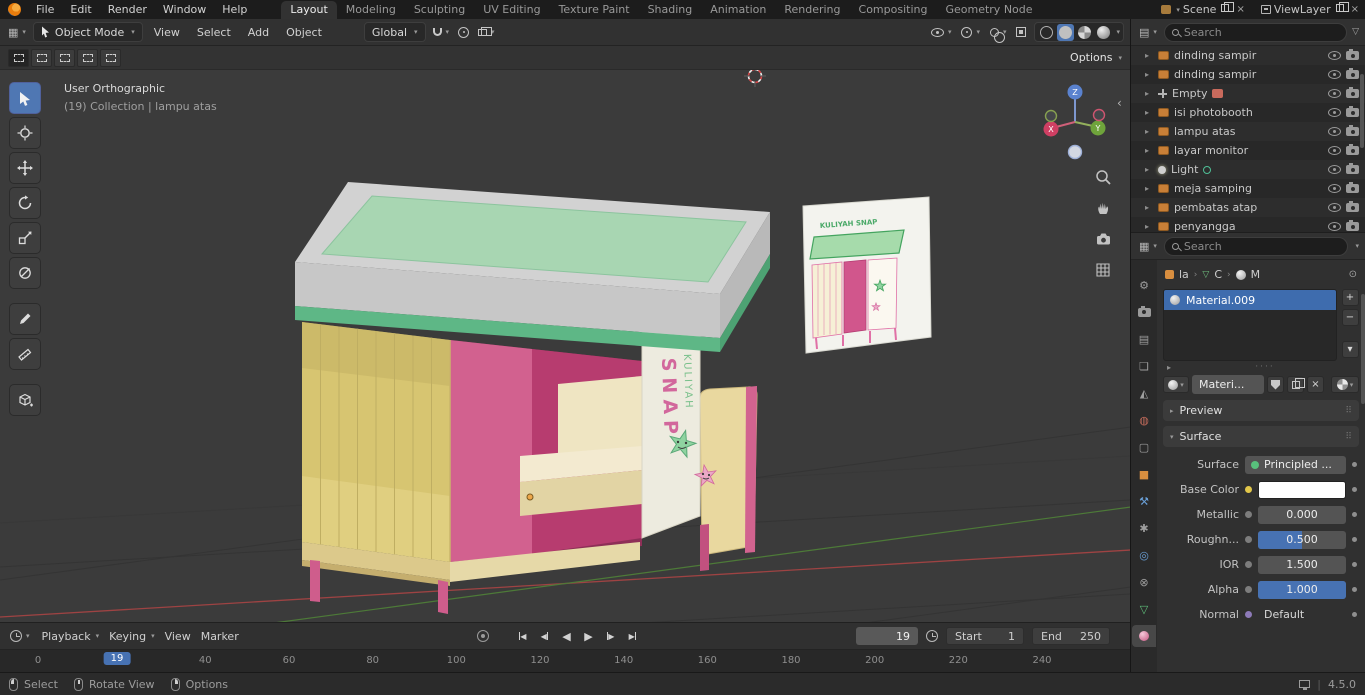 This screenshot has height=695, width=1365. What do you see at coordinates (1248, 224) in the screenshot?
I see `outliner-row: ▸ penyangga` at bounding box center [1248, 224].